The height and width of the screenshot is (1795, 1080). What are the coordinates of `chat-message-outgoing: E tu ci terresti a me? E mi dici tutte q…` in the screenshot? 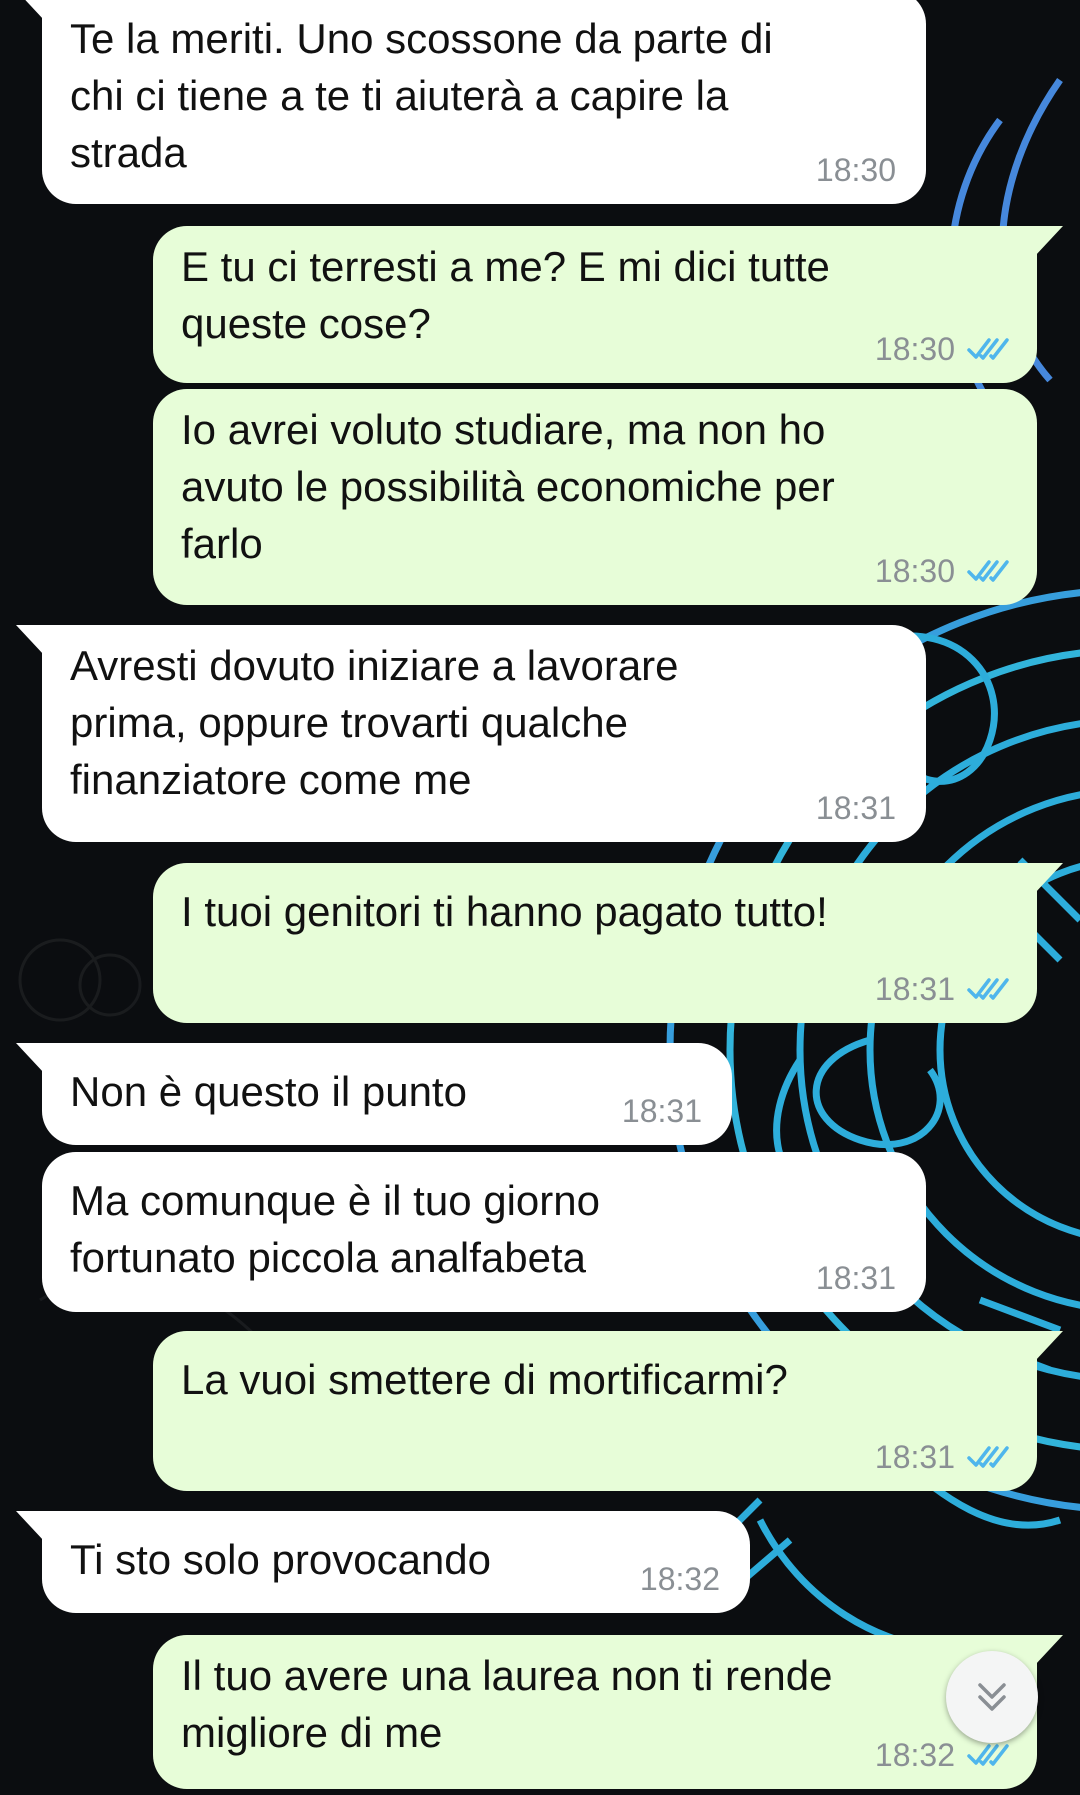 It's located at (608, 304).